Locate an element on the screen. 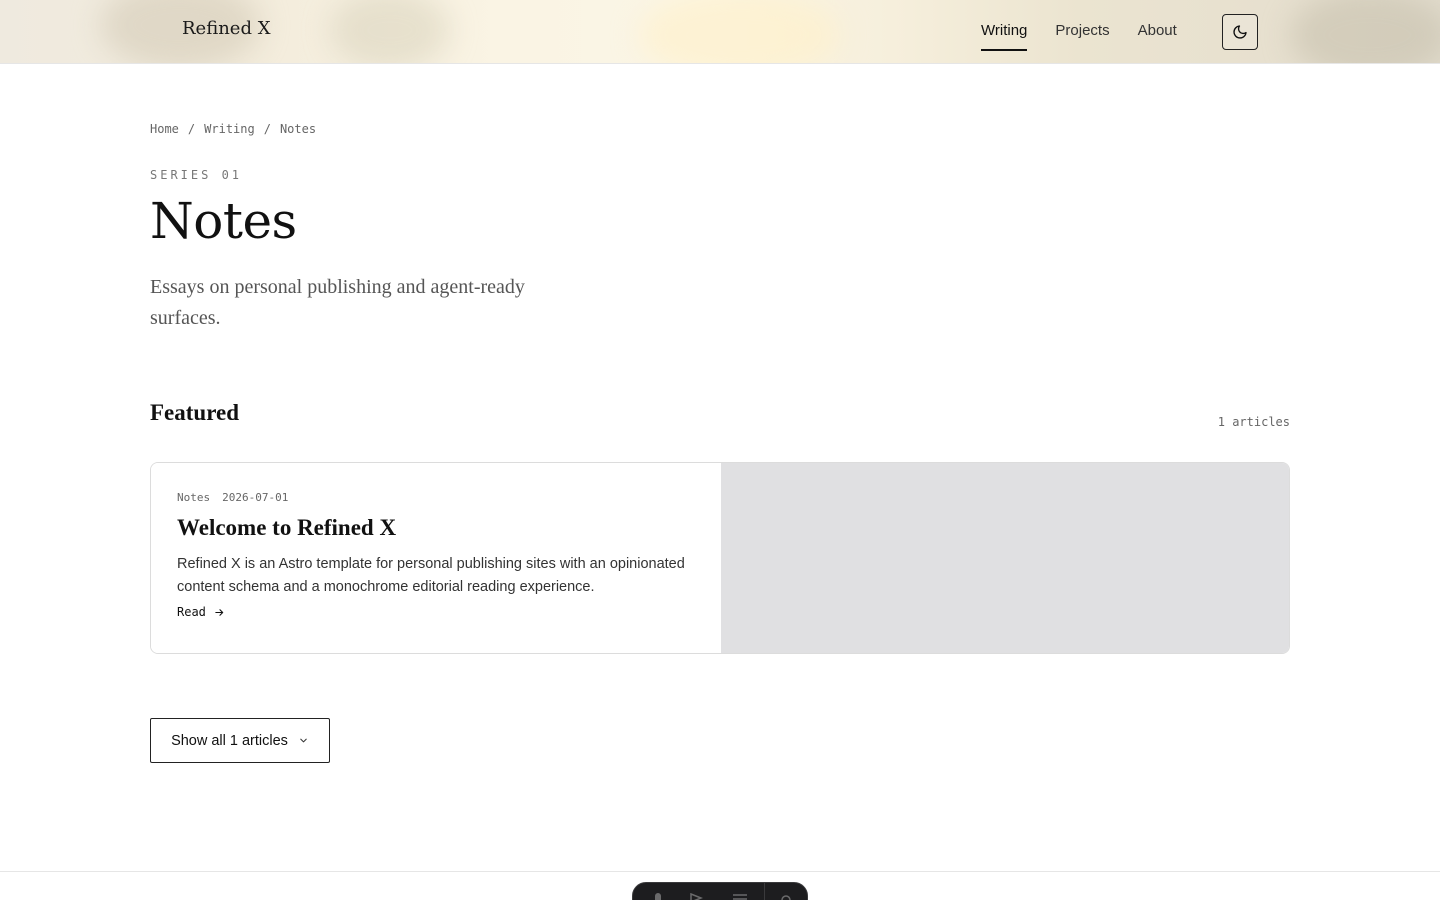  featured-heading: Featured is located at coordinates (195, 412).